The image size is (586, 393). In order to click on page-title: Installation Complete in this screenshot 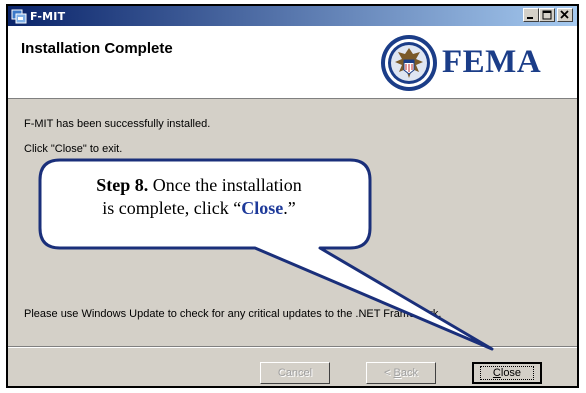, I will do `click(97, 48)`.